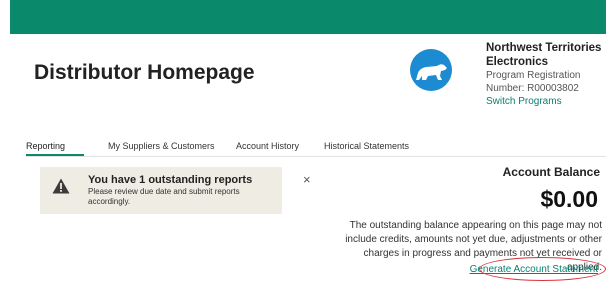 This screenshot has height=283, width=606. Describe the element at coordinates (144, 72) in the screenshot. I see `page-title: Distributor Homepage` at that location.